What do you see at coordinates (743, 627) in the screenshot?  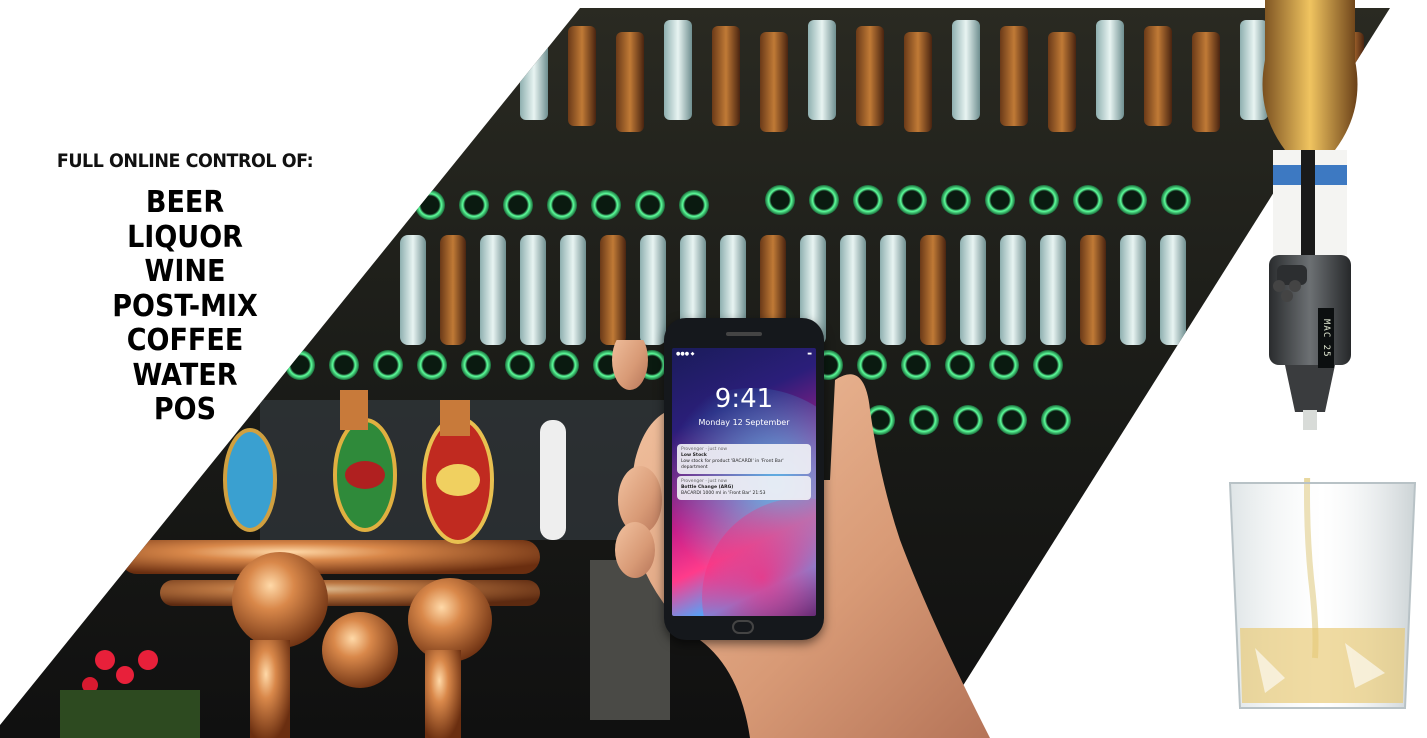 I see `phone-home-button` at bounding box center [743, 627].